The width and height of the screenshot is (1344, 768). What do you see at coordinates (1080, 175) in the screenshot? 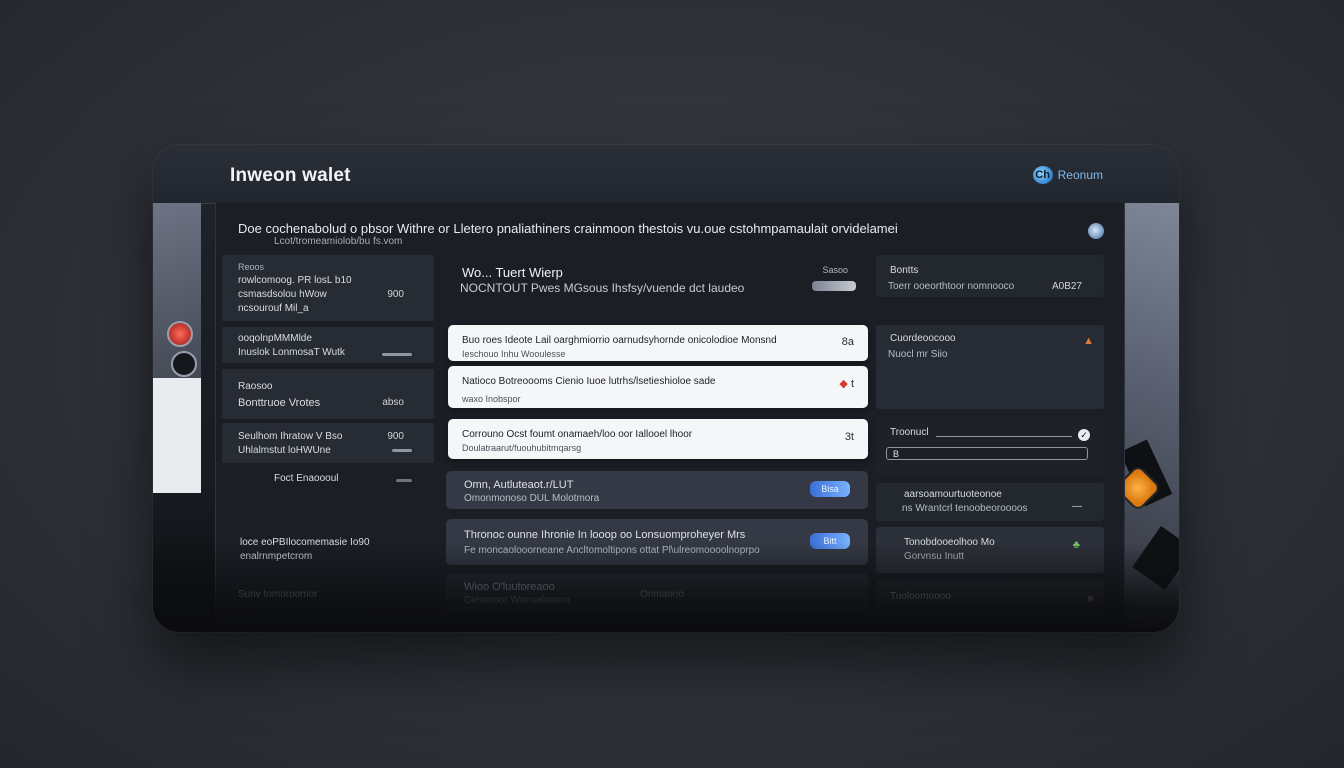
I see `brand-label: Reonum` at bounding box center [1080, 175].